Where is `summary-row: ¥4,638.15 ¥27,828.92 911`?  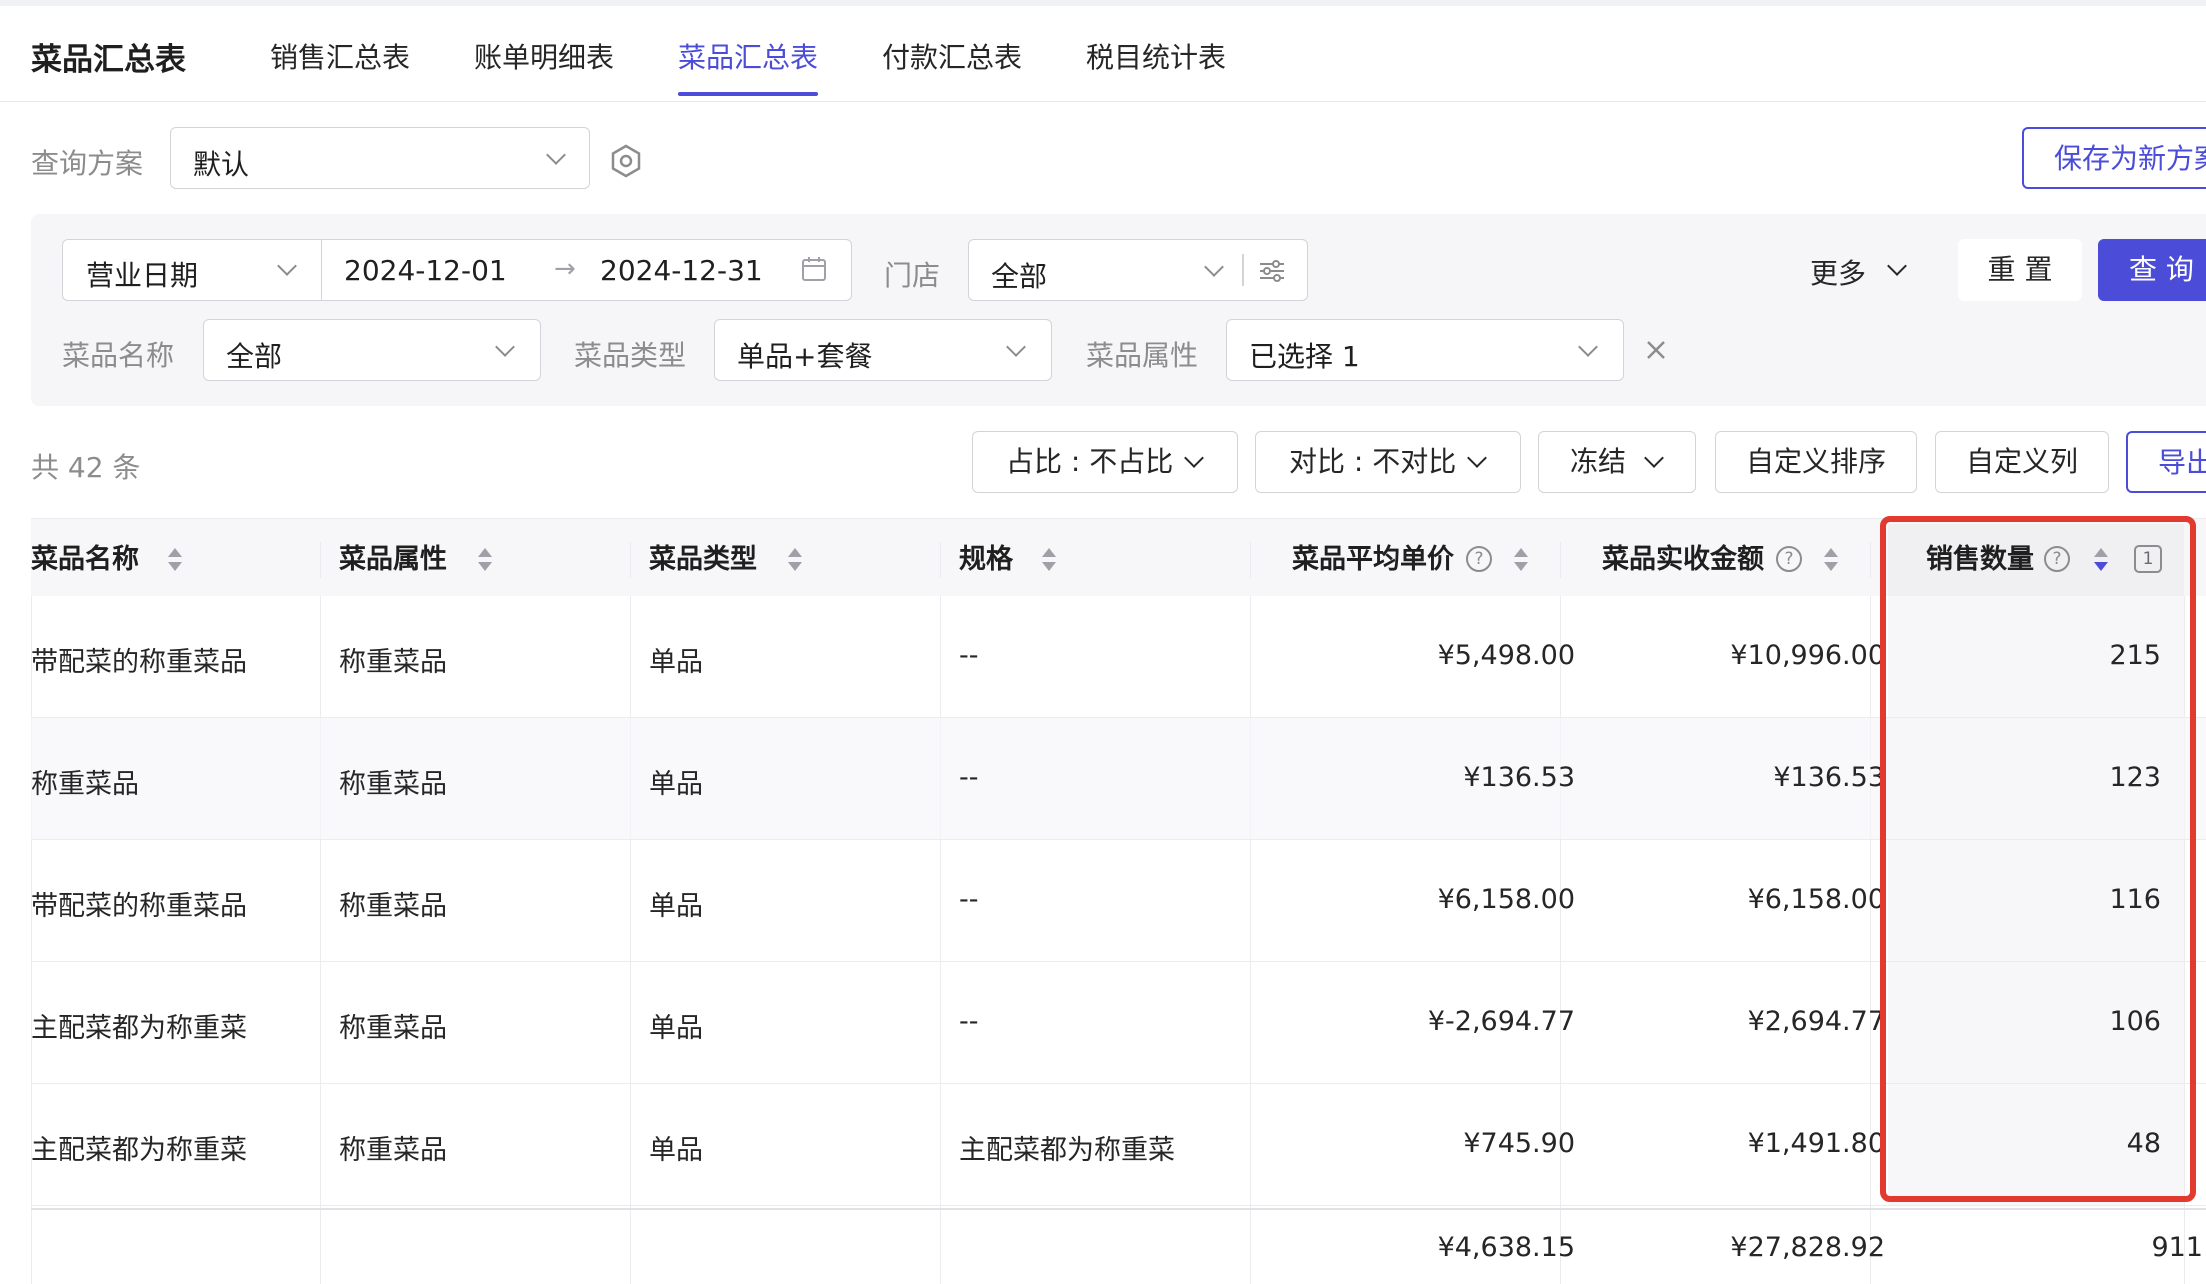 summary-row: ¥4,638.15 ¥27,828.92 911 is located at coordinates (1118, 1247).